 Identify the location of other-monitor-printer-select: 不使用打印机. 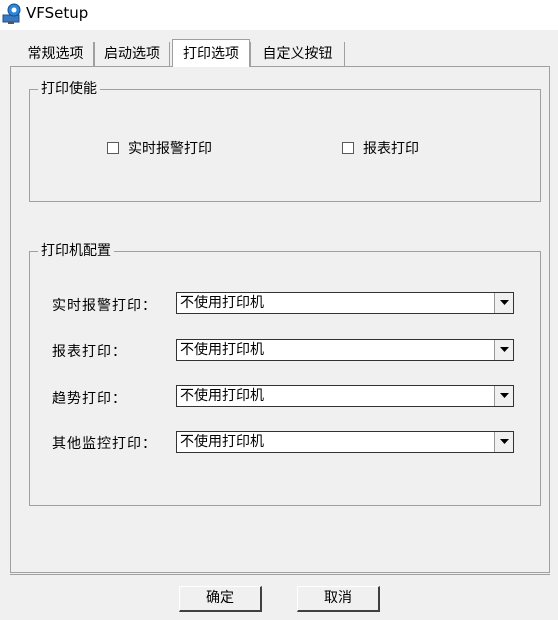
(345, 442).